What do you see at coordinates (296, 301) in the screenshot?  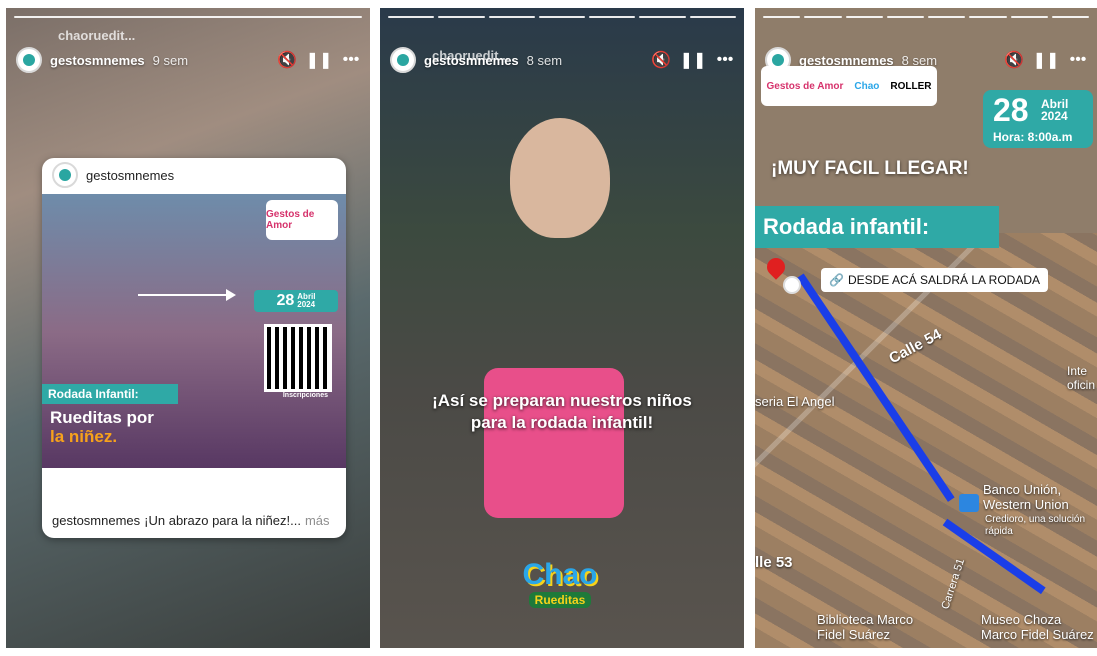 I see `poster-date: 28 Abril 2024` at bounding box center [296, 301].